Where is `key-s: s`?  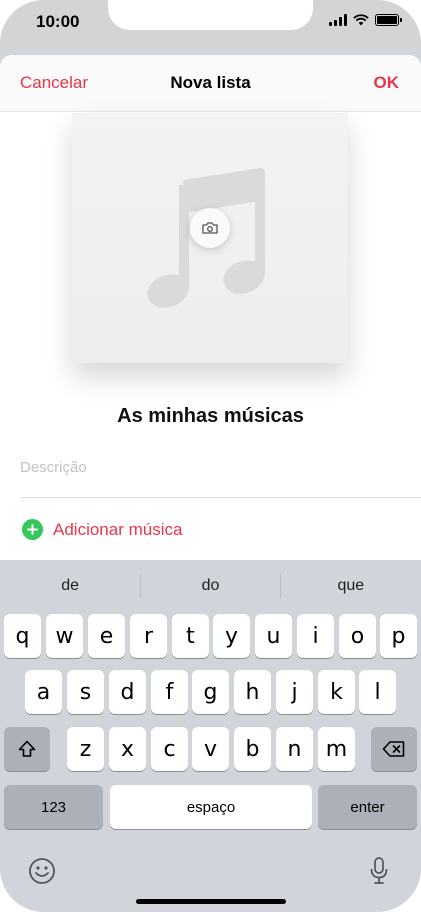
key-s: s is located at coordinates (85, 692).